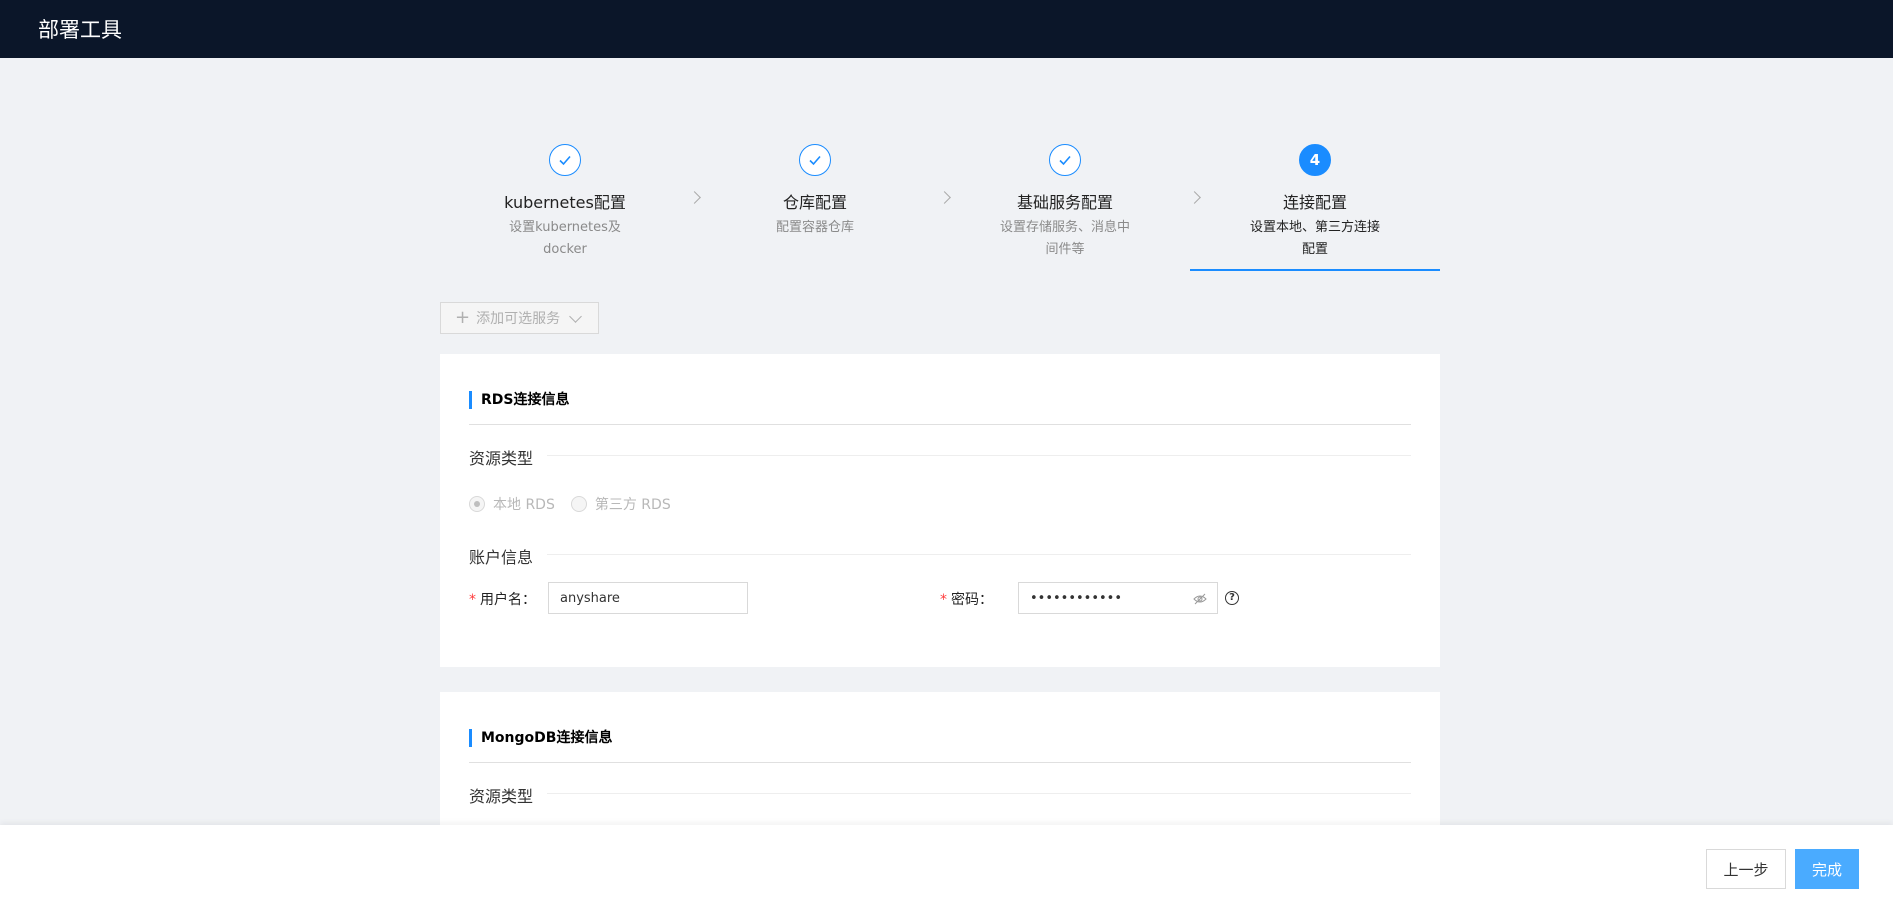 This screenshot has height=909, width=1893. I want to click on username-label: * 用户名：, so click(502, 599).